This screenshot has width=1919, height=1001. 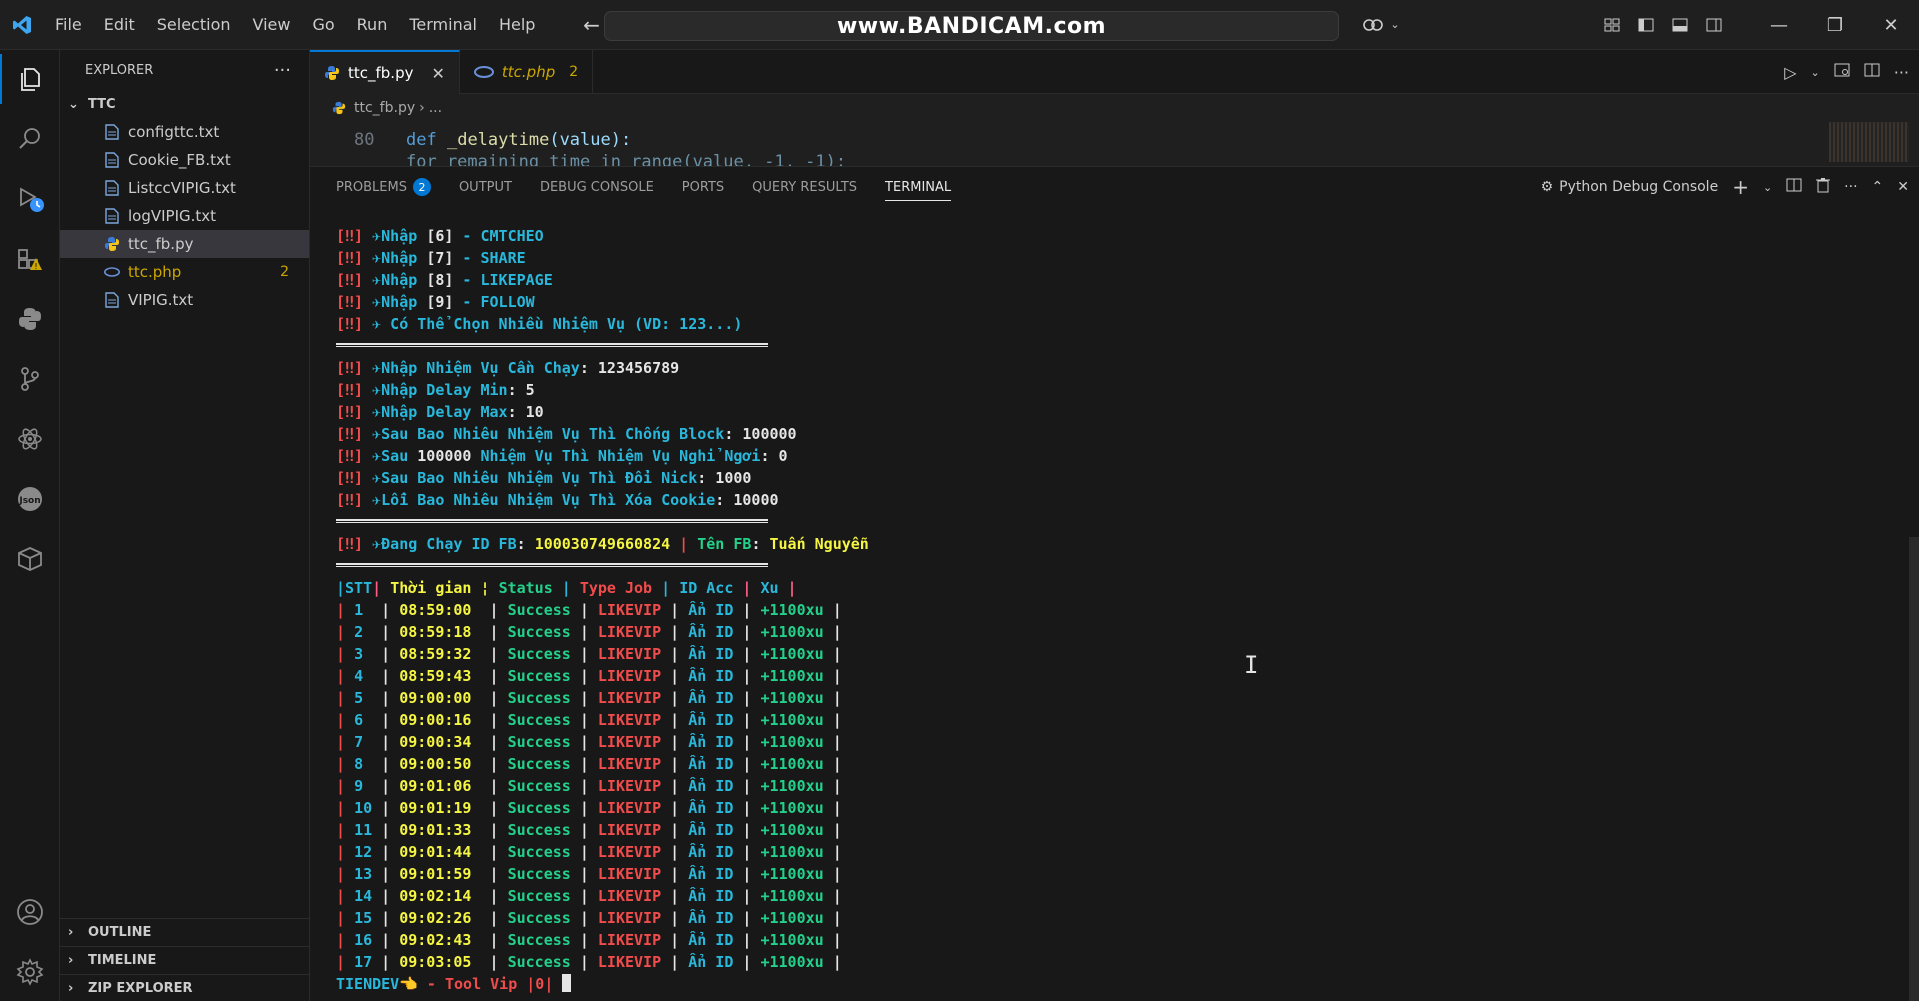 I want to click on minimize-icon: —, so click(x=1779, y=25).